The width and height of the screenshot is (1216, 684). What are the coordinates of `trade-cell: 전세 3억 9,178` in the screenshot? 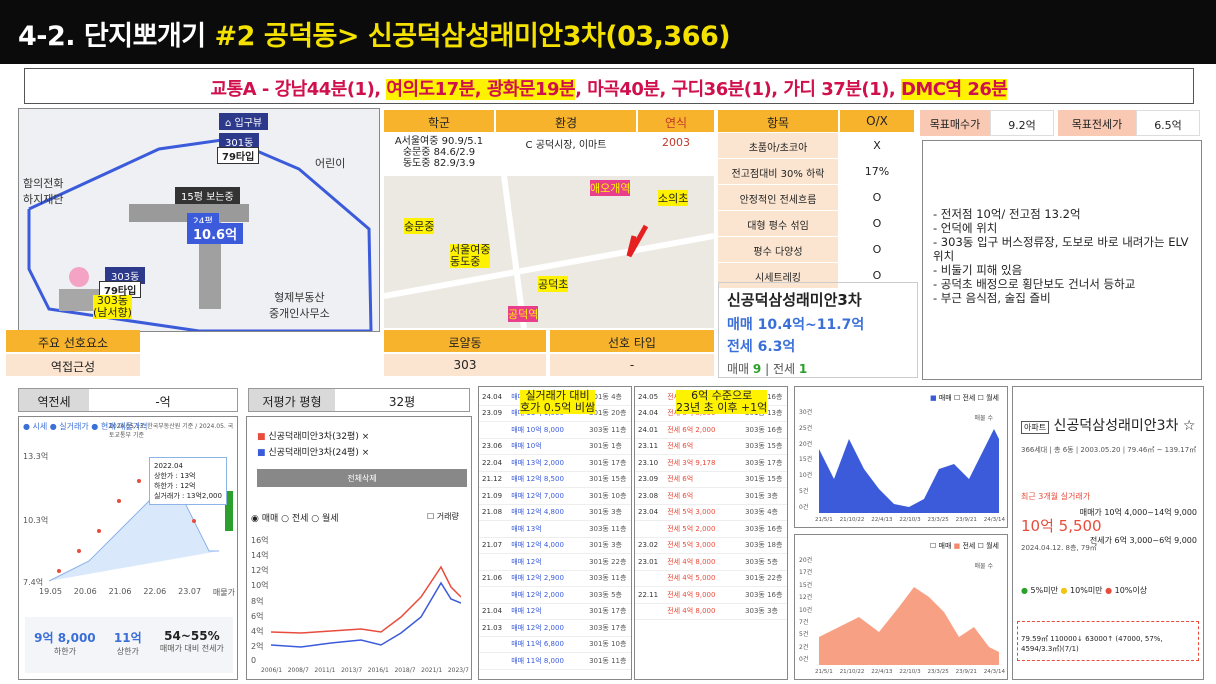 It's located at (691, 462).